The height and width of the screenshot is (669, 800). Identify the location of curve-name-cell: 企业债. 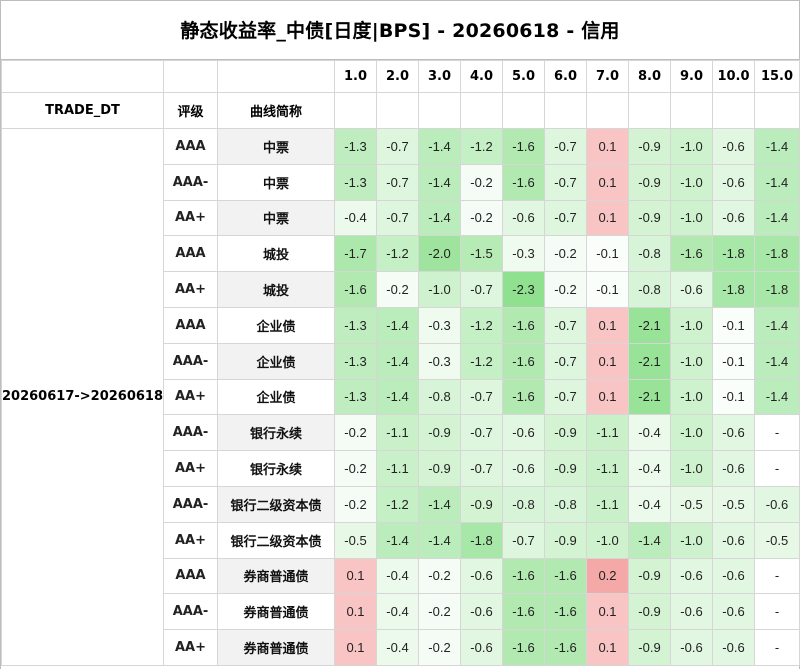
(276, 397).